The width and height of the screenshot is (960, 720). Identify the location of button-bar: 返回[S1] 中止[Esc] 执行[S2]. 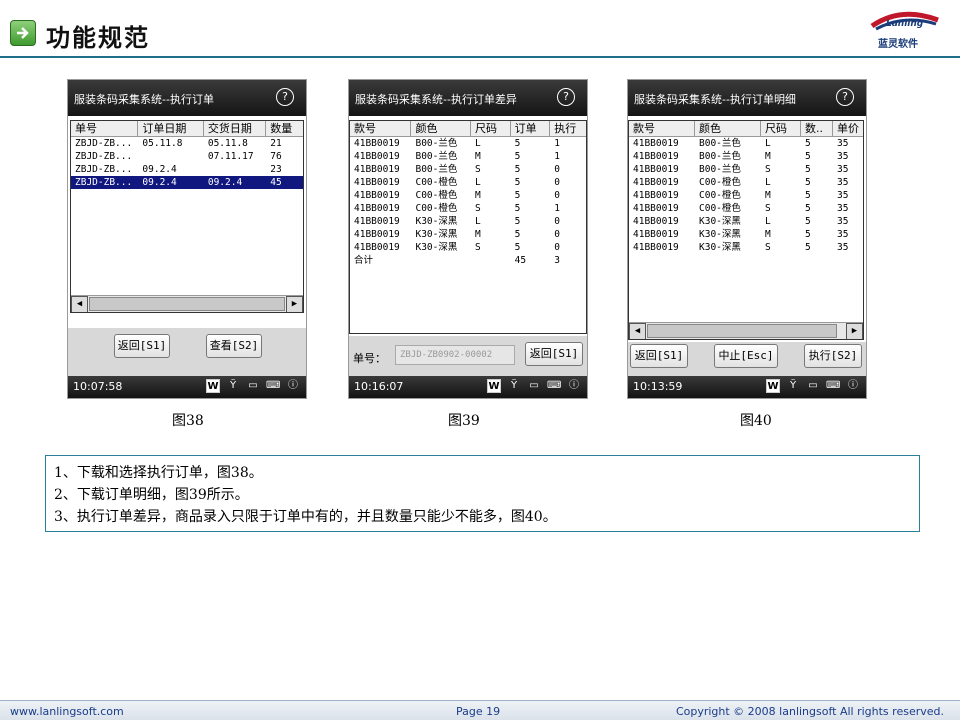
(747, 360).